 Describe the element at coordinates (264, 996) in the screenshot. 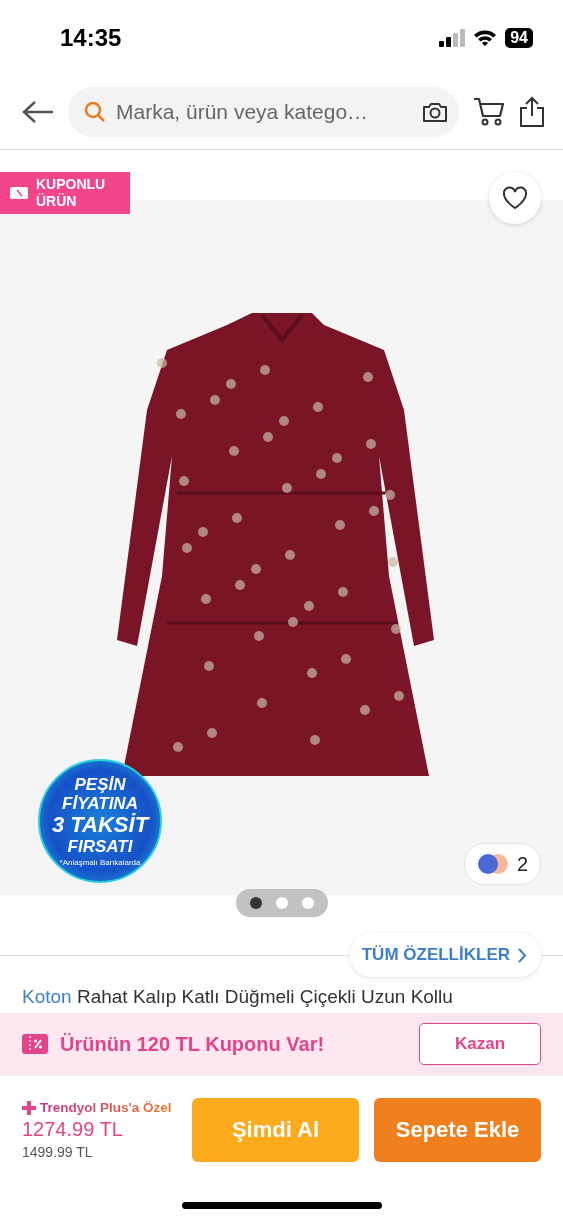

I see `product-title: Rahat Kalıp Katlı Düğmeli Çiçekli Uzun Kollu` at that location.